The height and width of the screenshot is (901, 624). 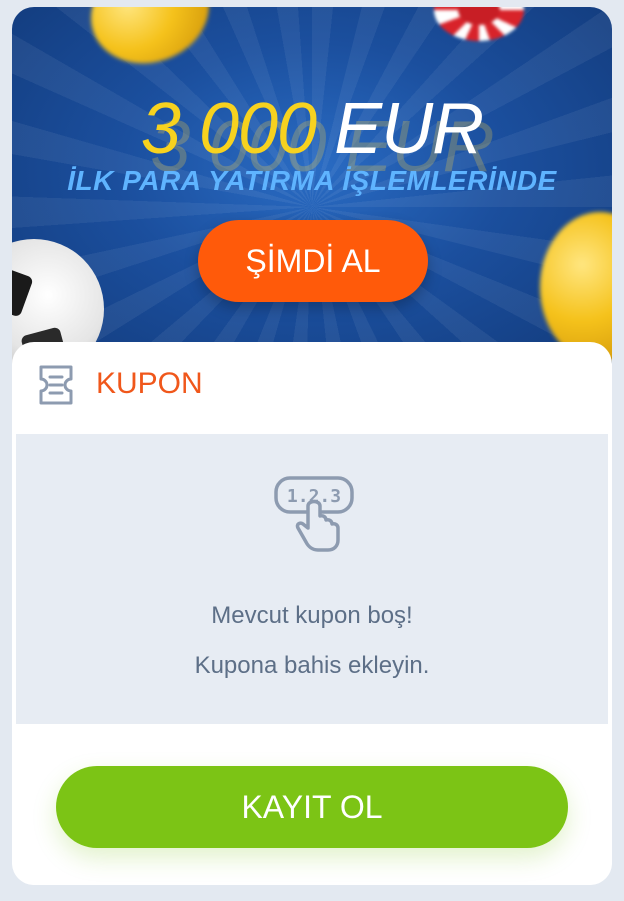 I want to click on coupon-header: KUPON, so click(x=312, y=384).